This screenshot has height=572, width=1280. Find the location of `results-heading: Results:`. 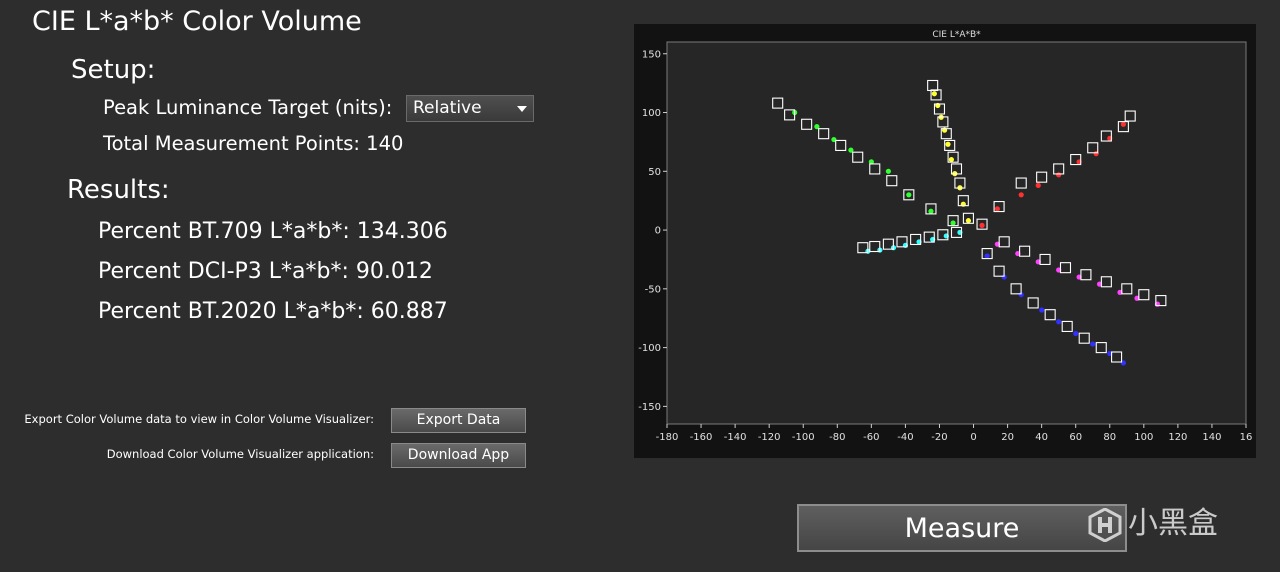

results-heading: Results: is located at coordinates (118, 190).